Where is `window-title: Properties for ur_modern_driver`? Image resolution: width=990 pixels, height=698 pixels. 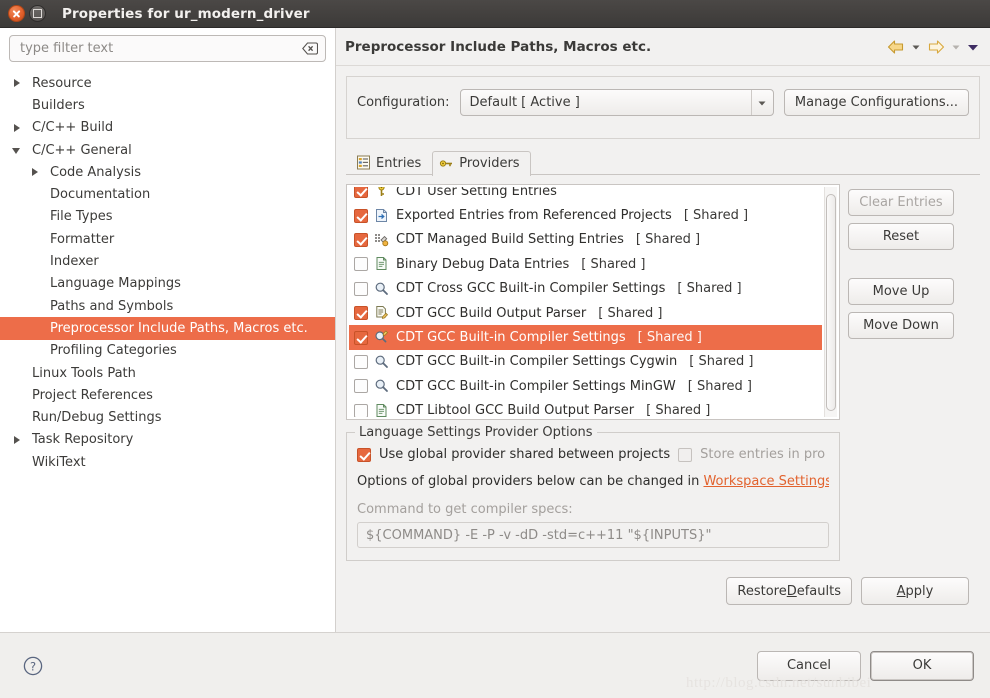 window-title: Properties for ur_modern_driver is located at coordinates (186, 13).